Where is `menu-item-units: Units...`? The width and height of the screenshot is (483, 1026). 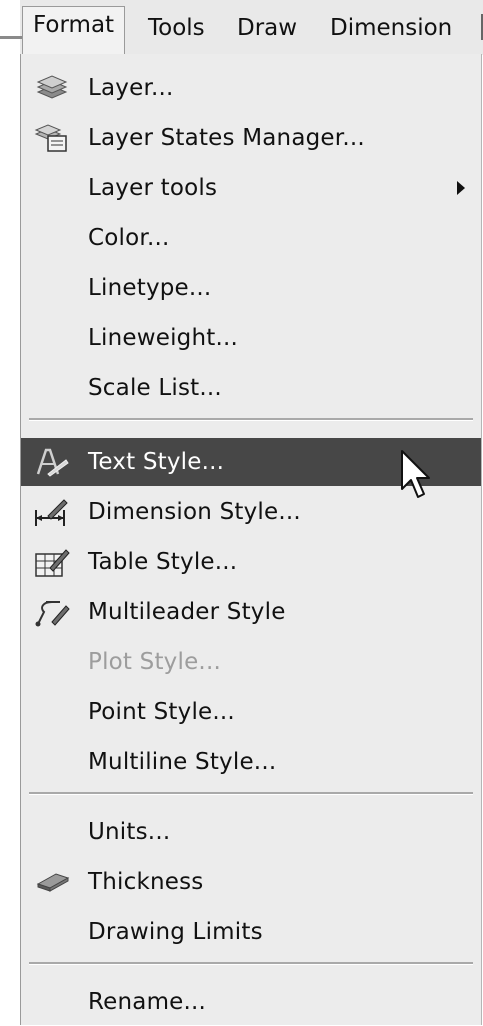 menu-item-units: Units... is located at coordinates (251, 832).